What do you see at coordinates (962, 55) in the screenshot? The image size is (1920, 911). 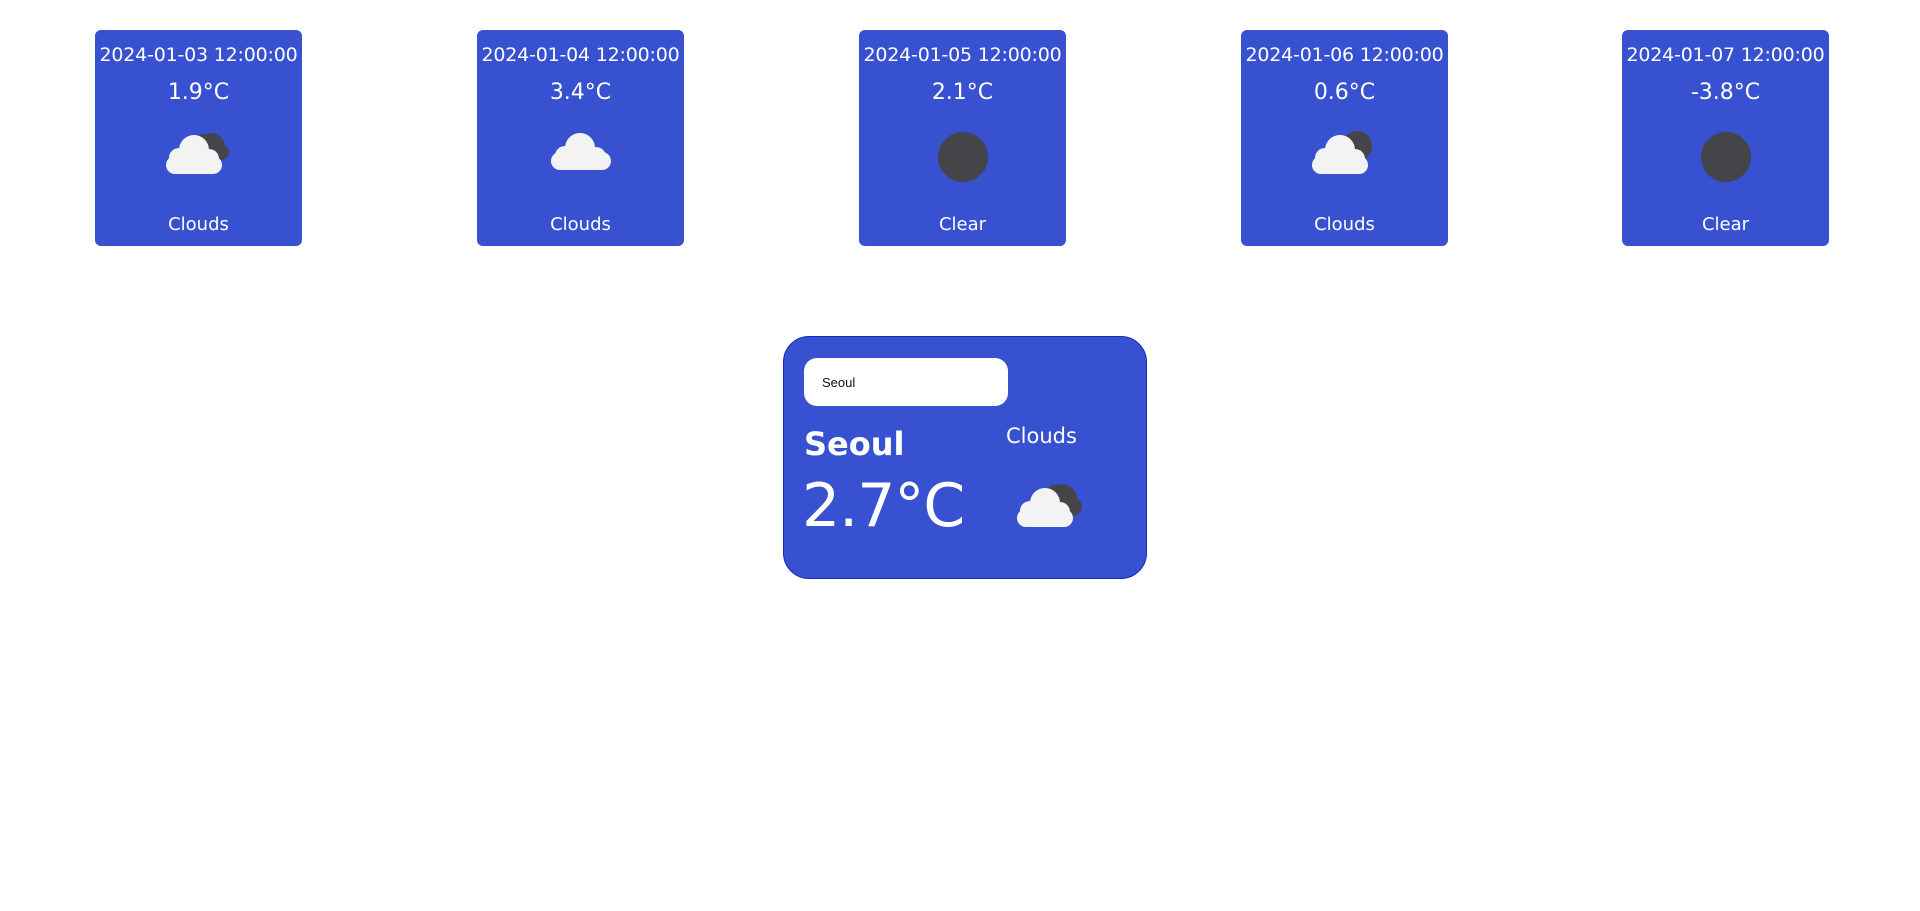 I see `forecast-date: 2024-01-05 12:00:00` at bounding box center [962, 55].